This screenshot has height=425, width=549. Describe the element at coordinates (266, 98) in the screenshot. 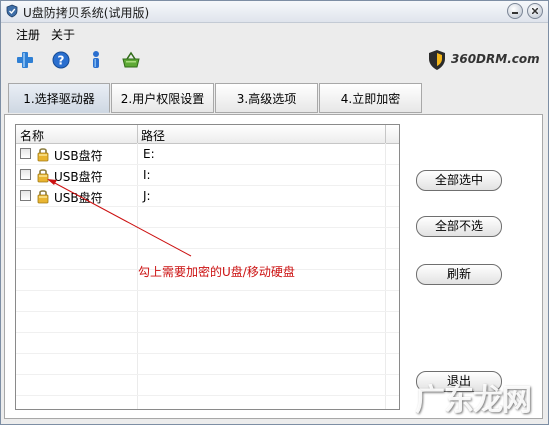

I see `tab-advanced-options: 3.高级选项` at that location.